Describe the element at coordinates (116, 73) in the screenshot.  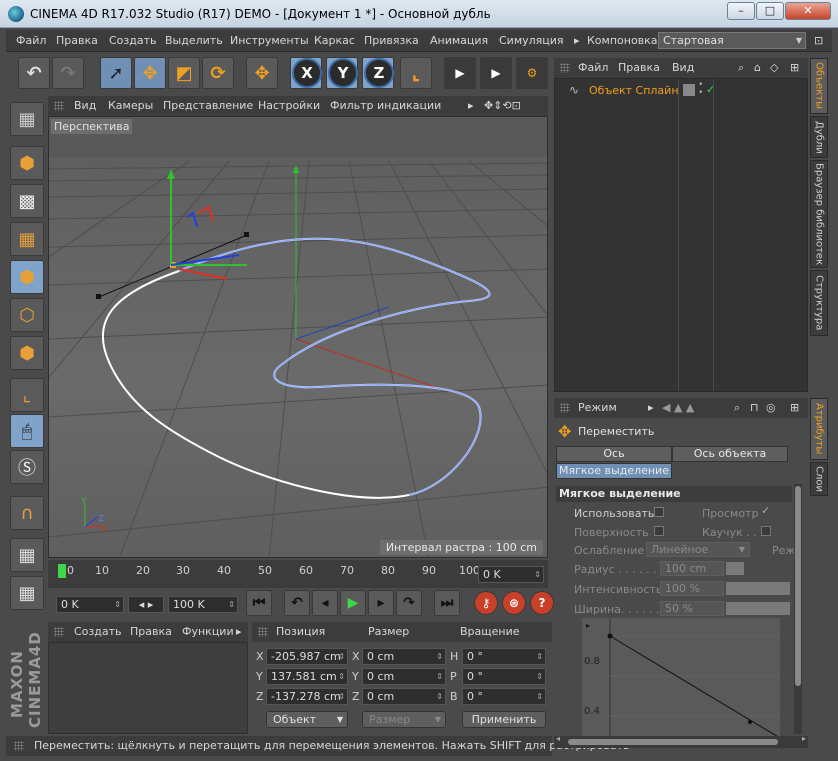
I see `live-selection-button: ➚` at that location.